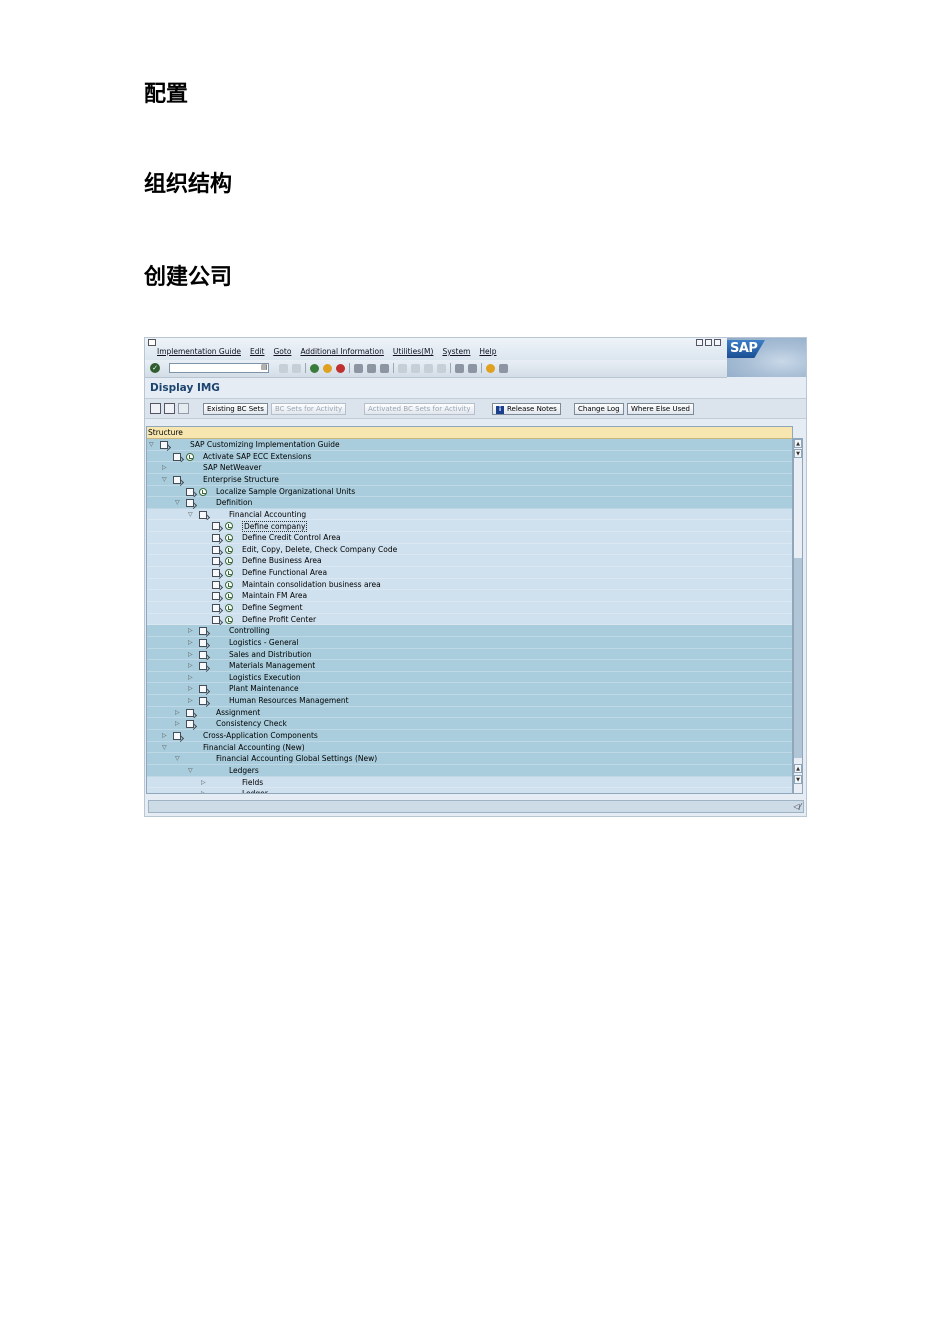 This screenshot has height=1344, width=950. I want to click on release-notes-button: i Release Notes, so click(526, 409).